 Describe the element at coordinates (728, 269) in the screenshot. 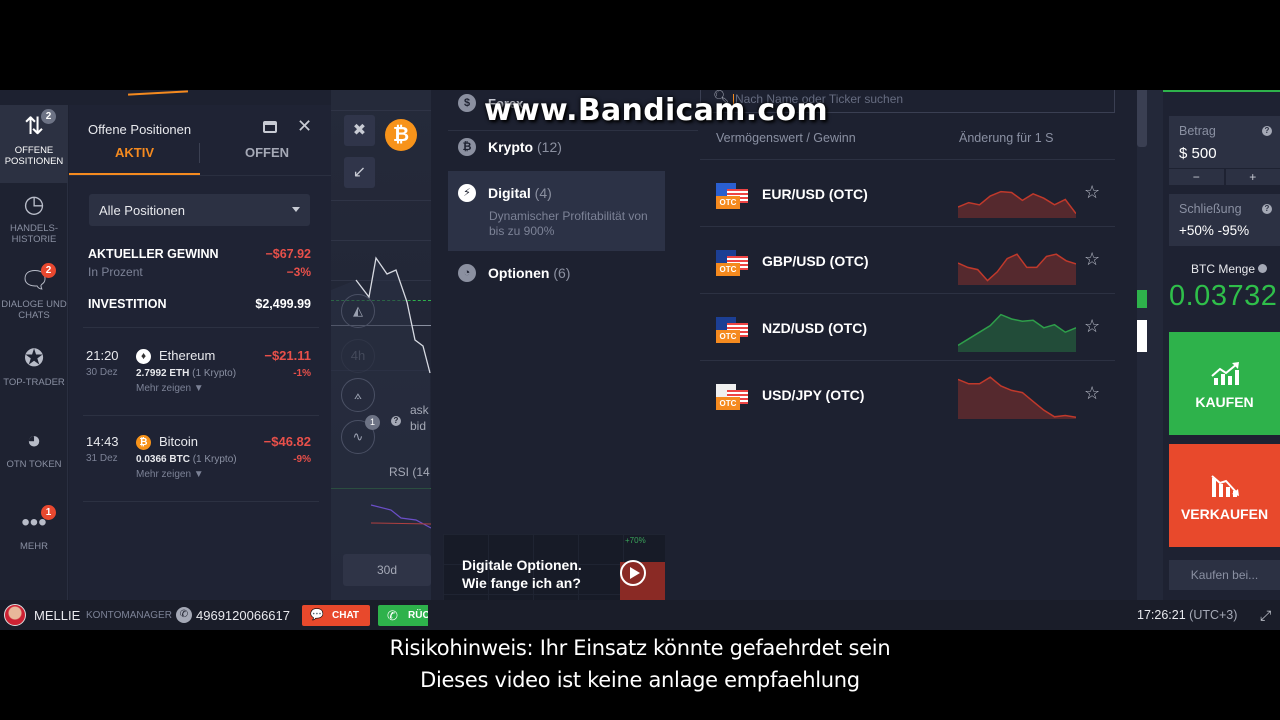

I see `otc-badge: OTC` at that location.